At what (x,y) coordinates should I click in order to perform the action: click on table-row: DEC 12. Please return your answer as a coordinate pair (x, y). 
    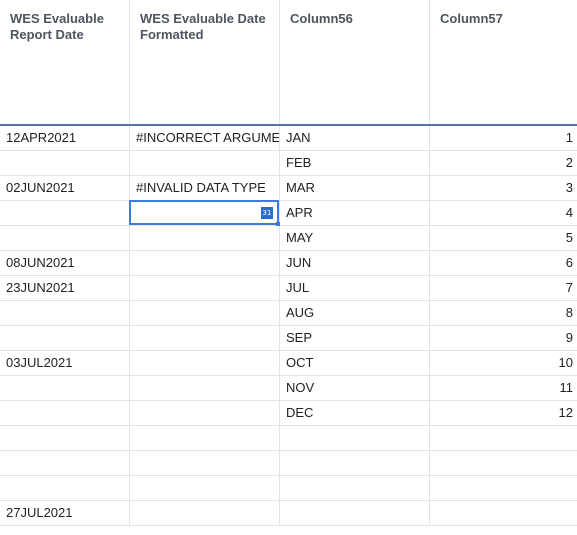
    Looking at the image, I should click on (288, 413).